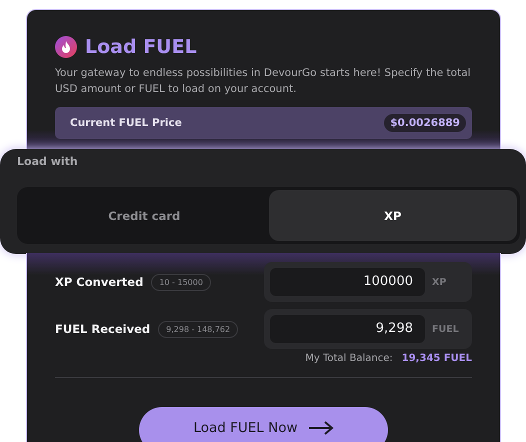  I want to click on arrow-right-icon, so click(321, 427).